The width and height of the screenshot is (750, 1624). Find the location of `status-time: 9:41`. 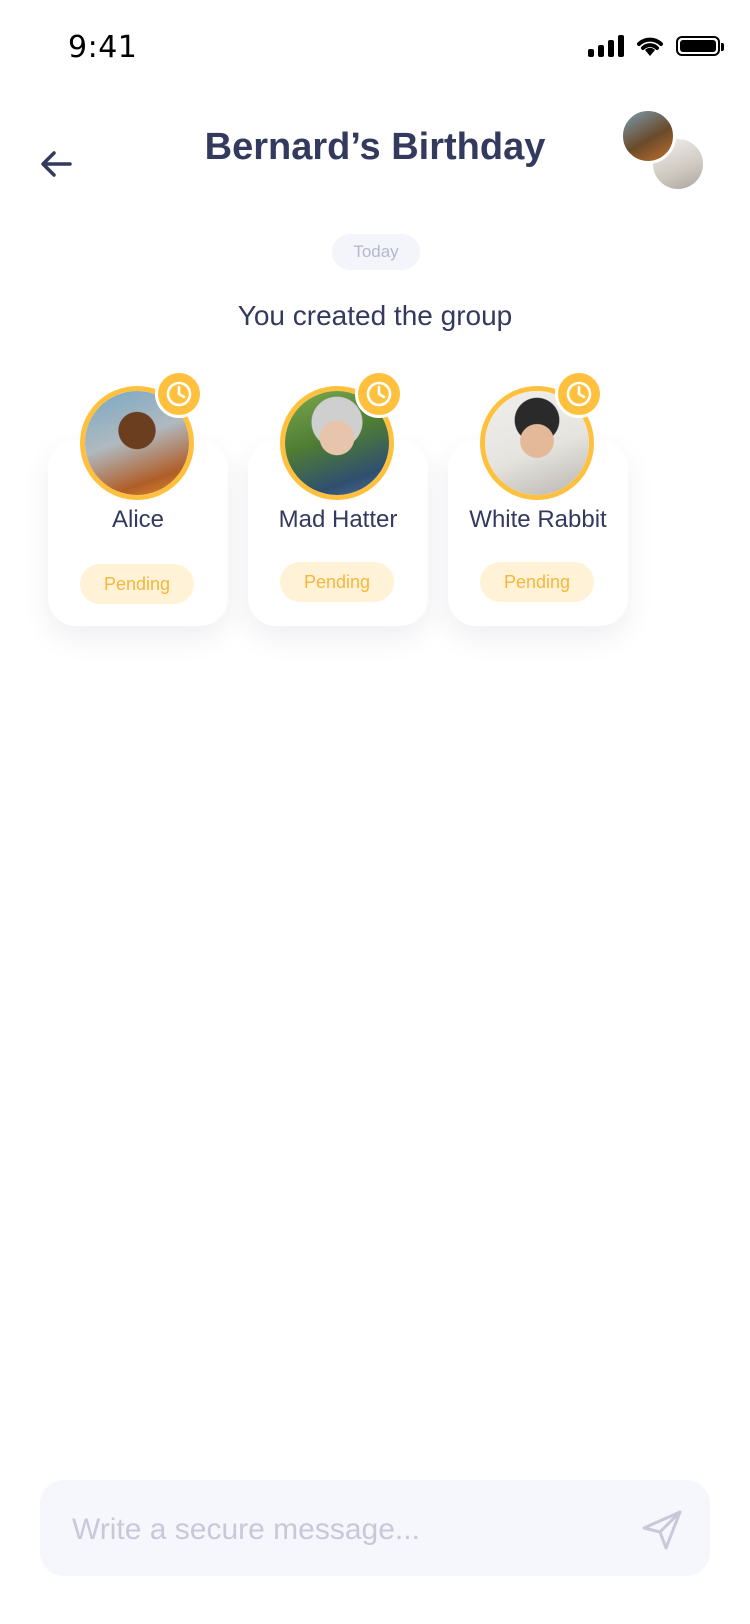

status-time: 9:41 is located at coordinates (103, 47).